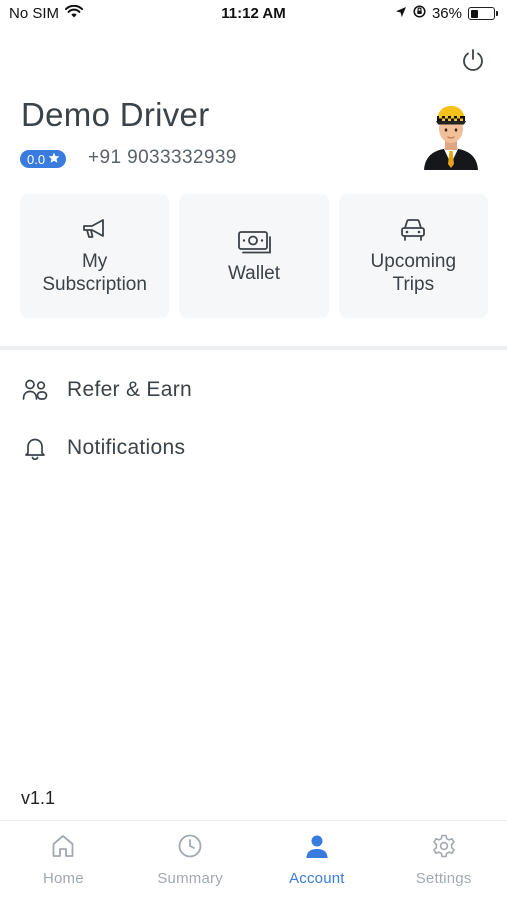 This screenshot has height=900, width=507. I want to click on cash-icon, so click(254, 242).